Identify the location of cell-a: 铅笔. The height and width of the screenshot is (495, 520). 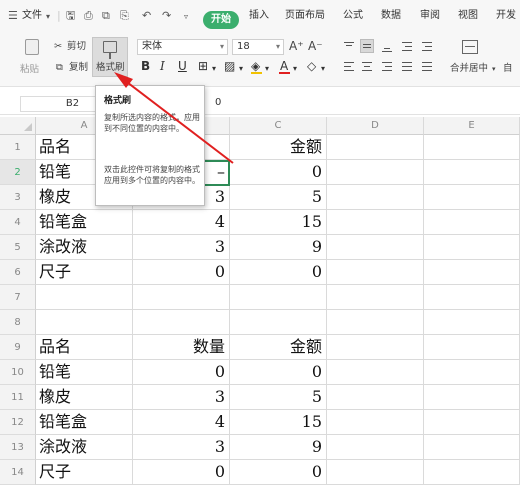
(84, 372).